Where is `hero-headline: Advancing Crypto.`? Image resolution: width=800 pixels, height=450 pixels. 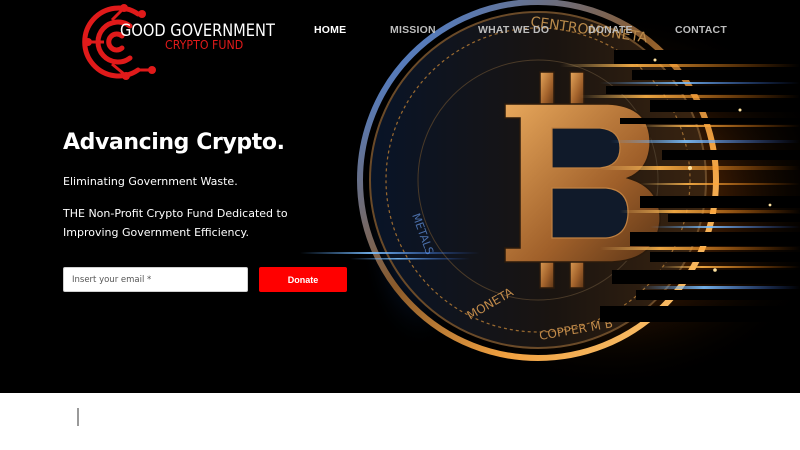 hero-headline: Advancing Crypto. is located at coordinates (174, 142).